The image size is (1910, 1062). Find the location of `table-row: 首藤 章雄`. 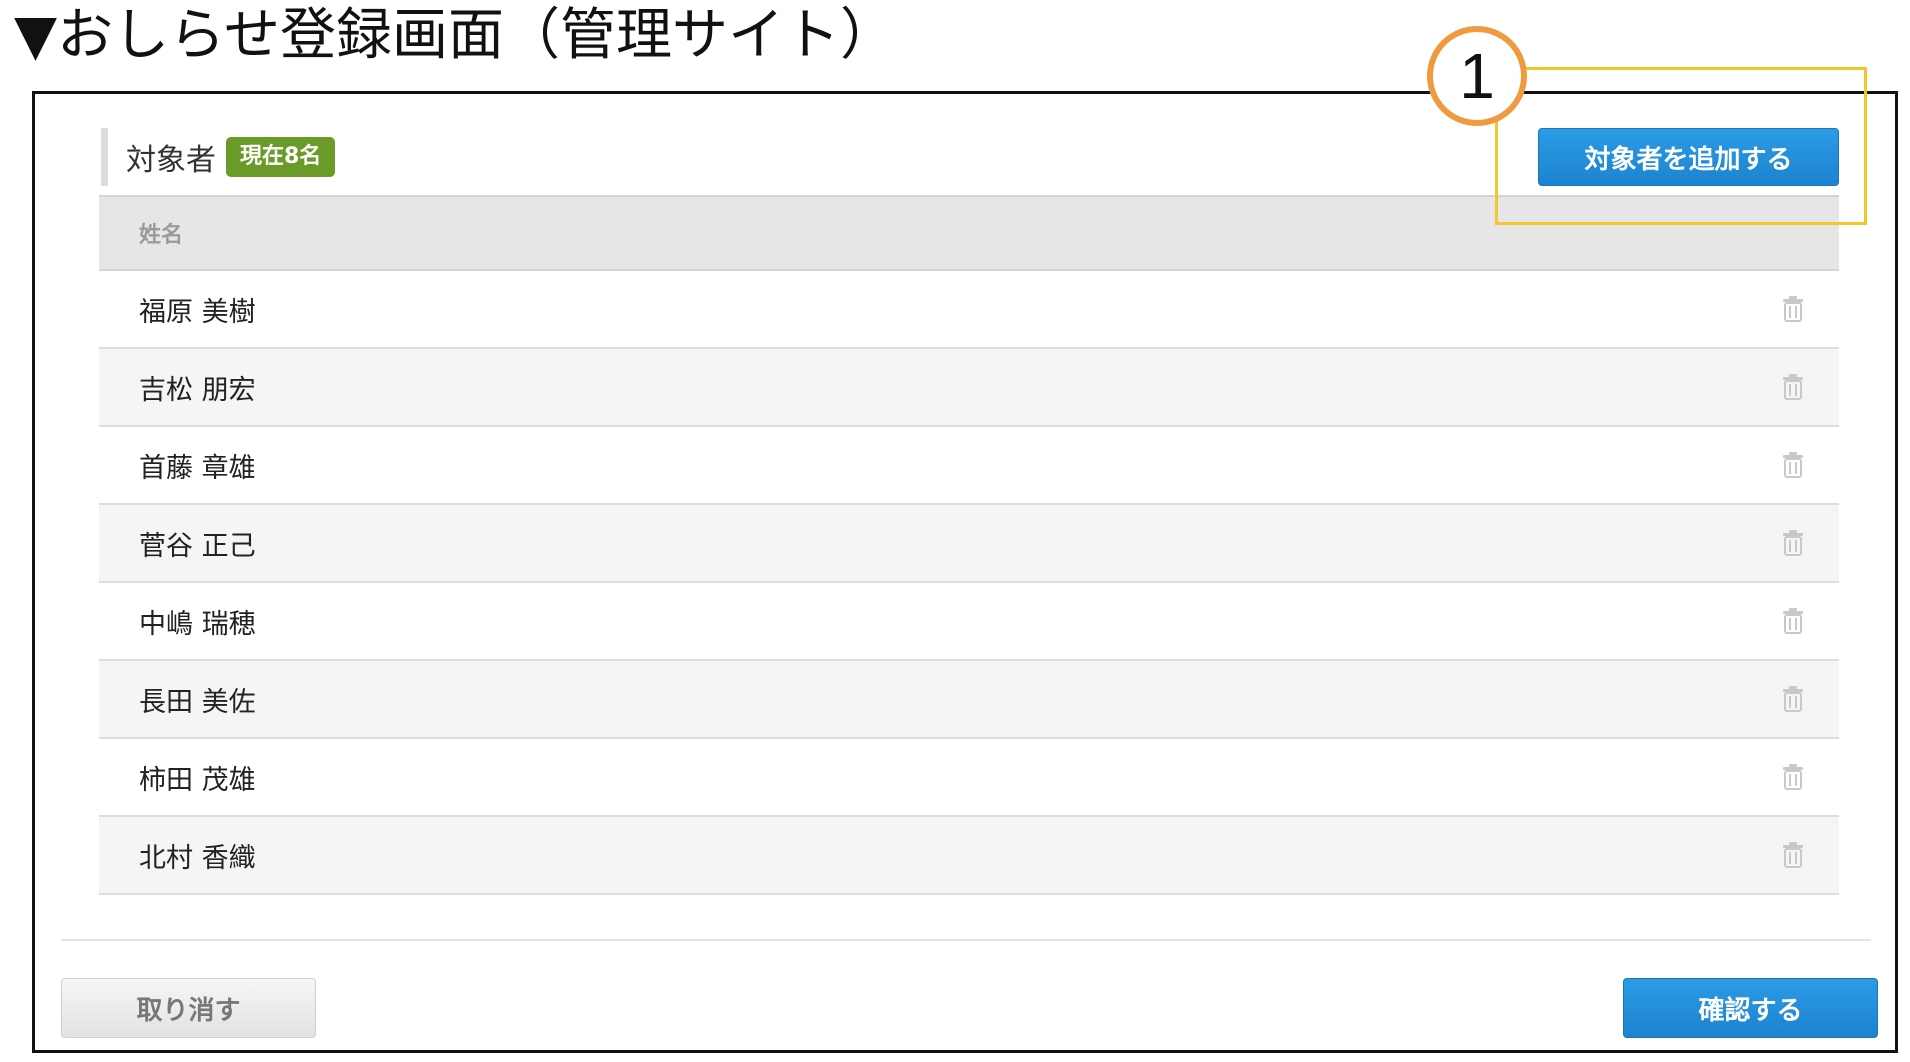

table-row: 首藤 章雄 is located at coordinates (969, 466).